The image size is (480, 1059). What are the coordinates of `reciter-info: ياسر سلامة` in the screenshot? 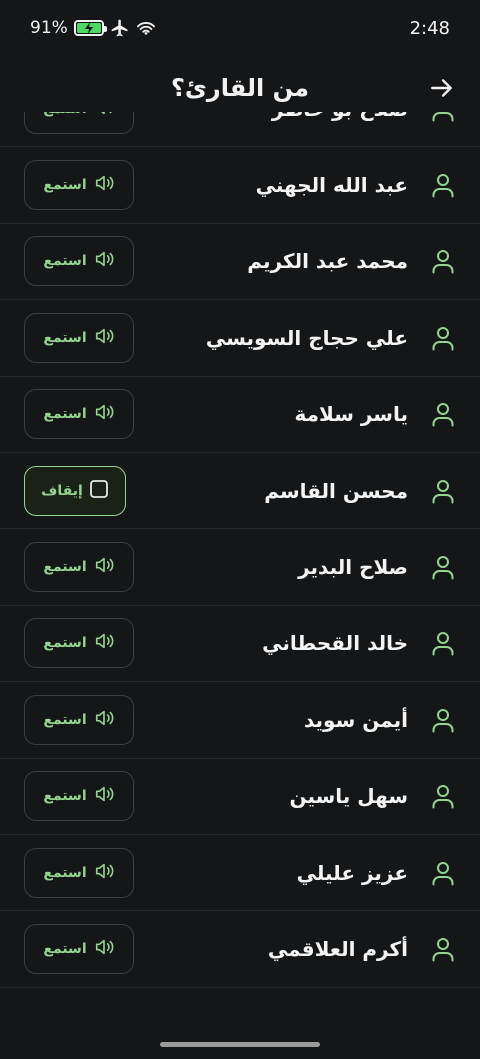 It's located at (375, 414).